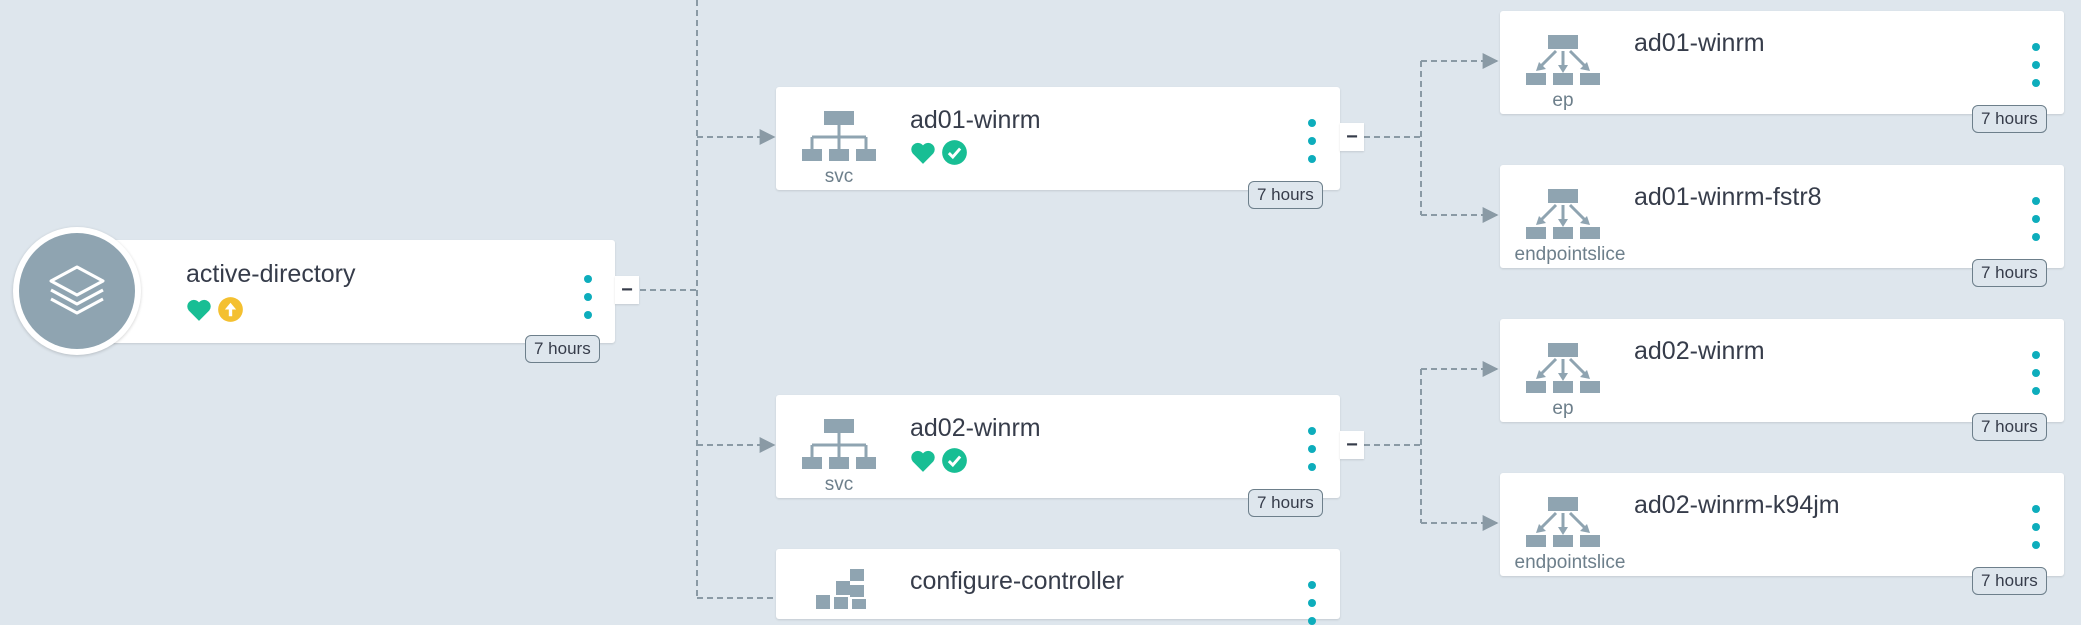  Describe the element at coordinates (230, 309) in the screenshot. I see `arrow-up-circle-icon` at that location.